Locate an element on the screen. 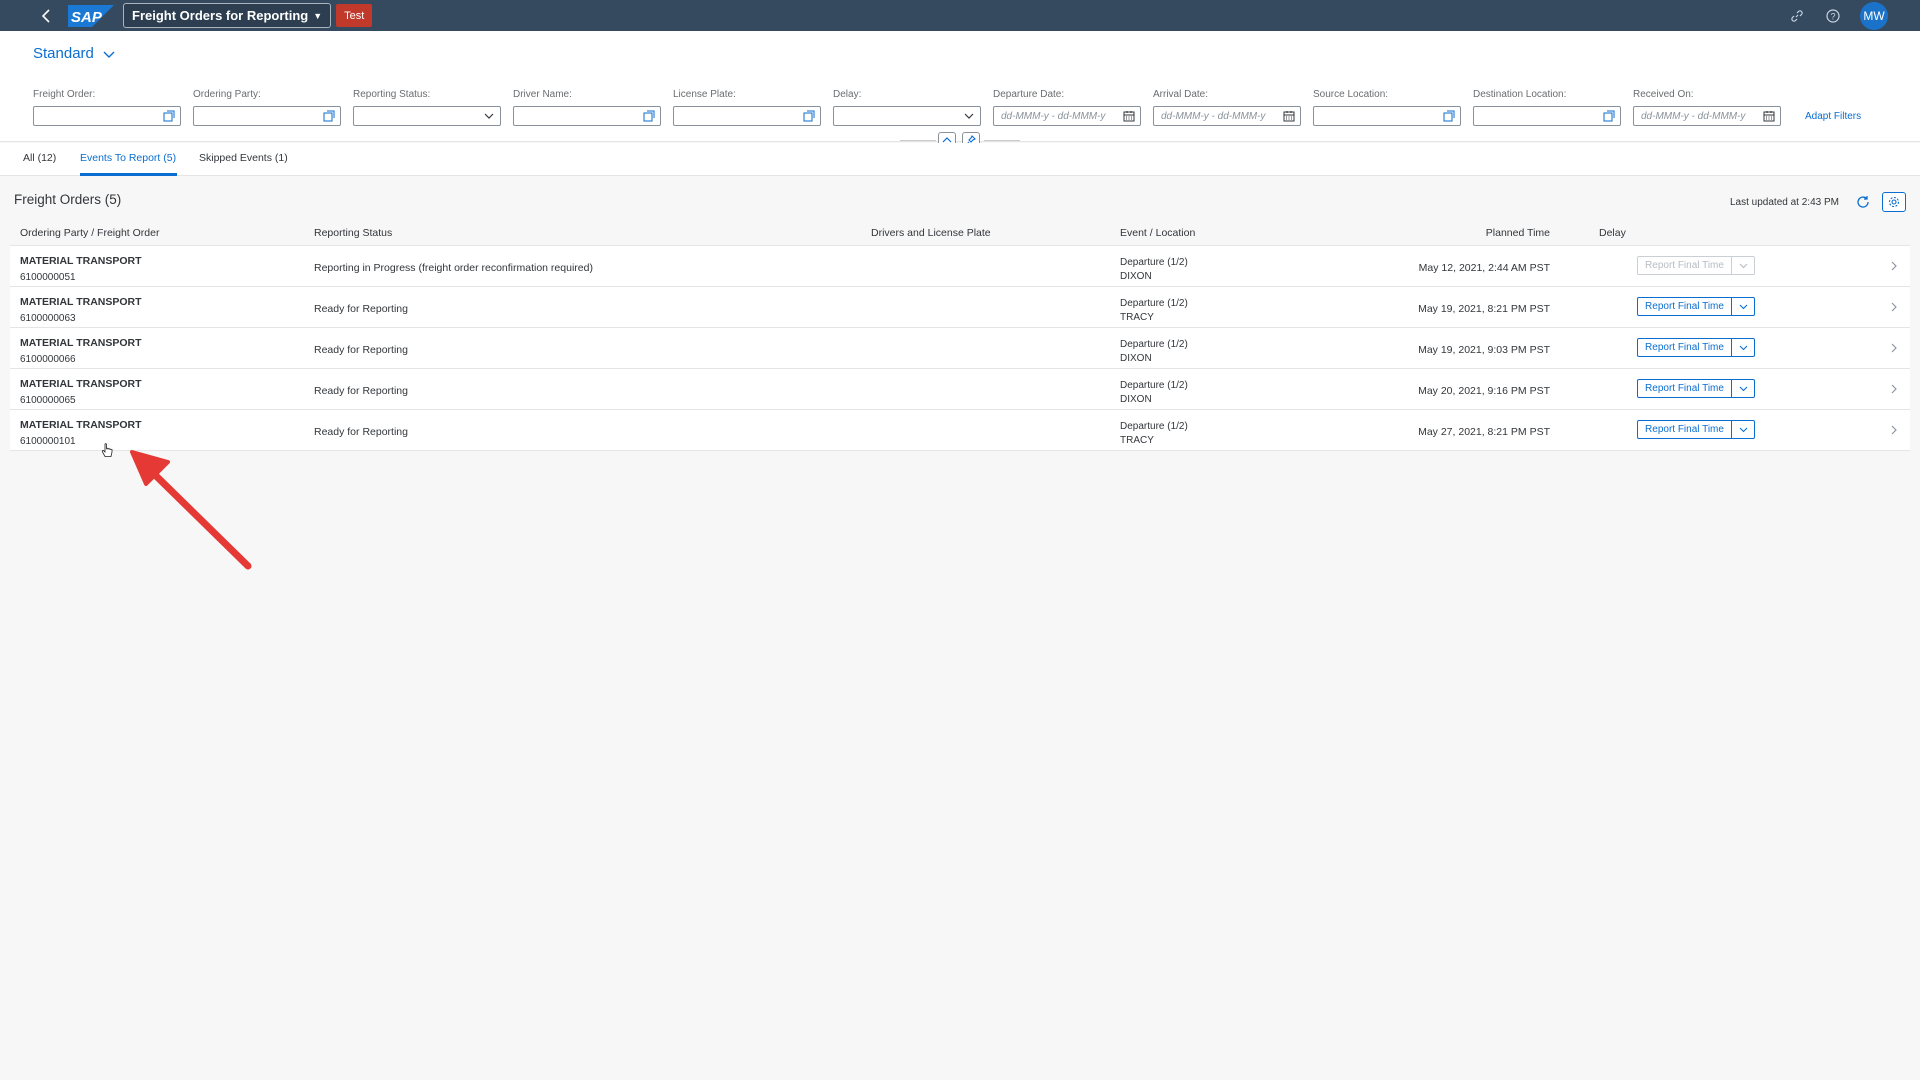 Image resolution: width=1920 pixels, height=1080 pixels. filter-delay: Delay: is located at coordinates (907, 107).